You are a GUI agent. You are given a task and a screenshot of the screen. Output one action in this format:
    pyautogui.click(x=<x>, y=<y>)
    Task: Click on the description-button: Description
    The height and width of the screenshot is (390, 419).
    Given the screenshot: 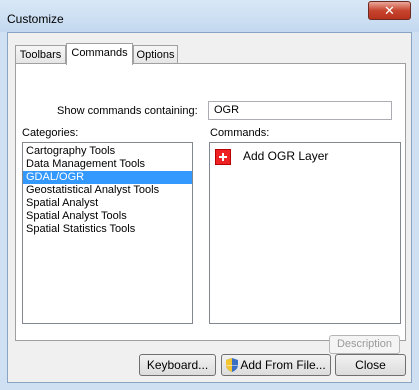 What is the action you would take?
    pyautogui.click(x=364, y=344)
    